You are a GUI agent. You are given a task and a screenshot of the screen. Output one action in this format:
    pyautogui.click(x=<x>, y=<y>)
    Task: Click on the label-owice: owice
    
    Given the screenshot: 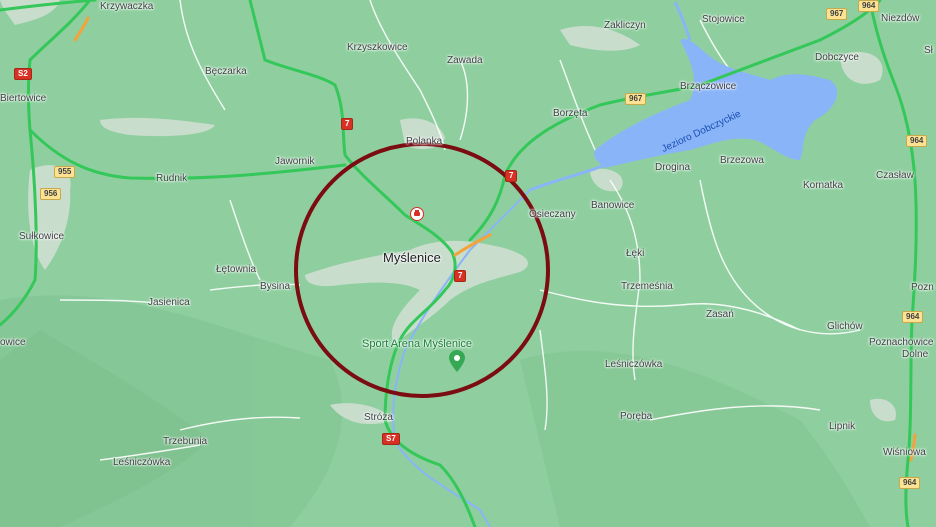 What is the action you would take?
    pyautogui.click(x=13, y=342)
    